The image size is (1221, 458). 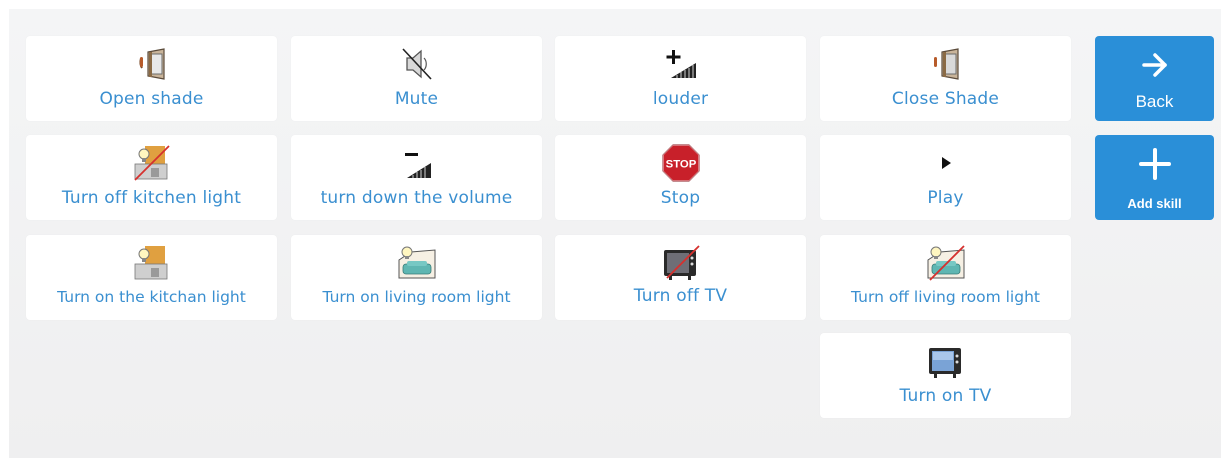 I want to click on kitchen-light-on-icon, so click(x=152, y=263).